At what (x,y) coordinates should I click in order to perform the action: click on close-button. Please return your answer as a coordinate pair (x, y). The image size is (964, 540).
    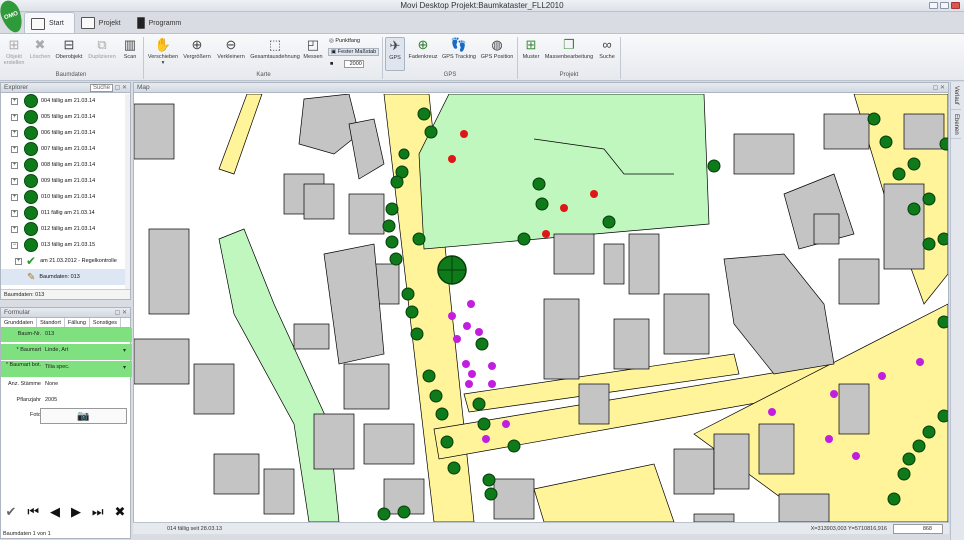
    Looking at the image, I should click on (955, 5).